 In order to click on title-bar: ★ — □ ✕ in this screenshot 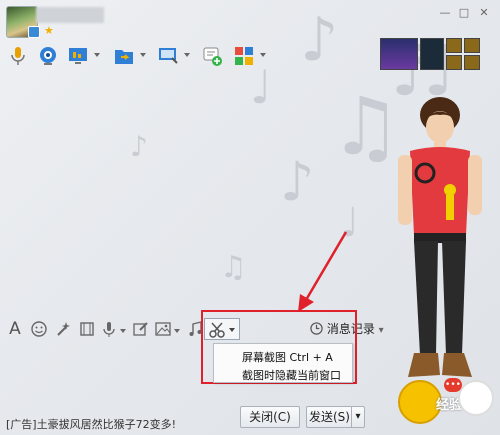, I will do `click(250, 21)`.